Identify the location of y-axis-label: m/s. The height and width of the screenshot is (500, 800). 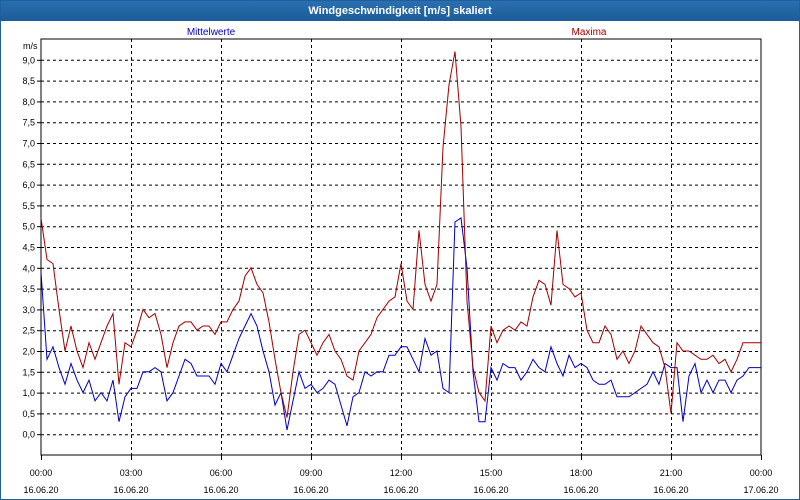
(30, 46).